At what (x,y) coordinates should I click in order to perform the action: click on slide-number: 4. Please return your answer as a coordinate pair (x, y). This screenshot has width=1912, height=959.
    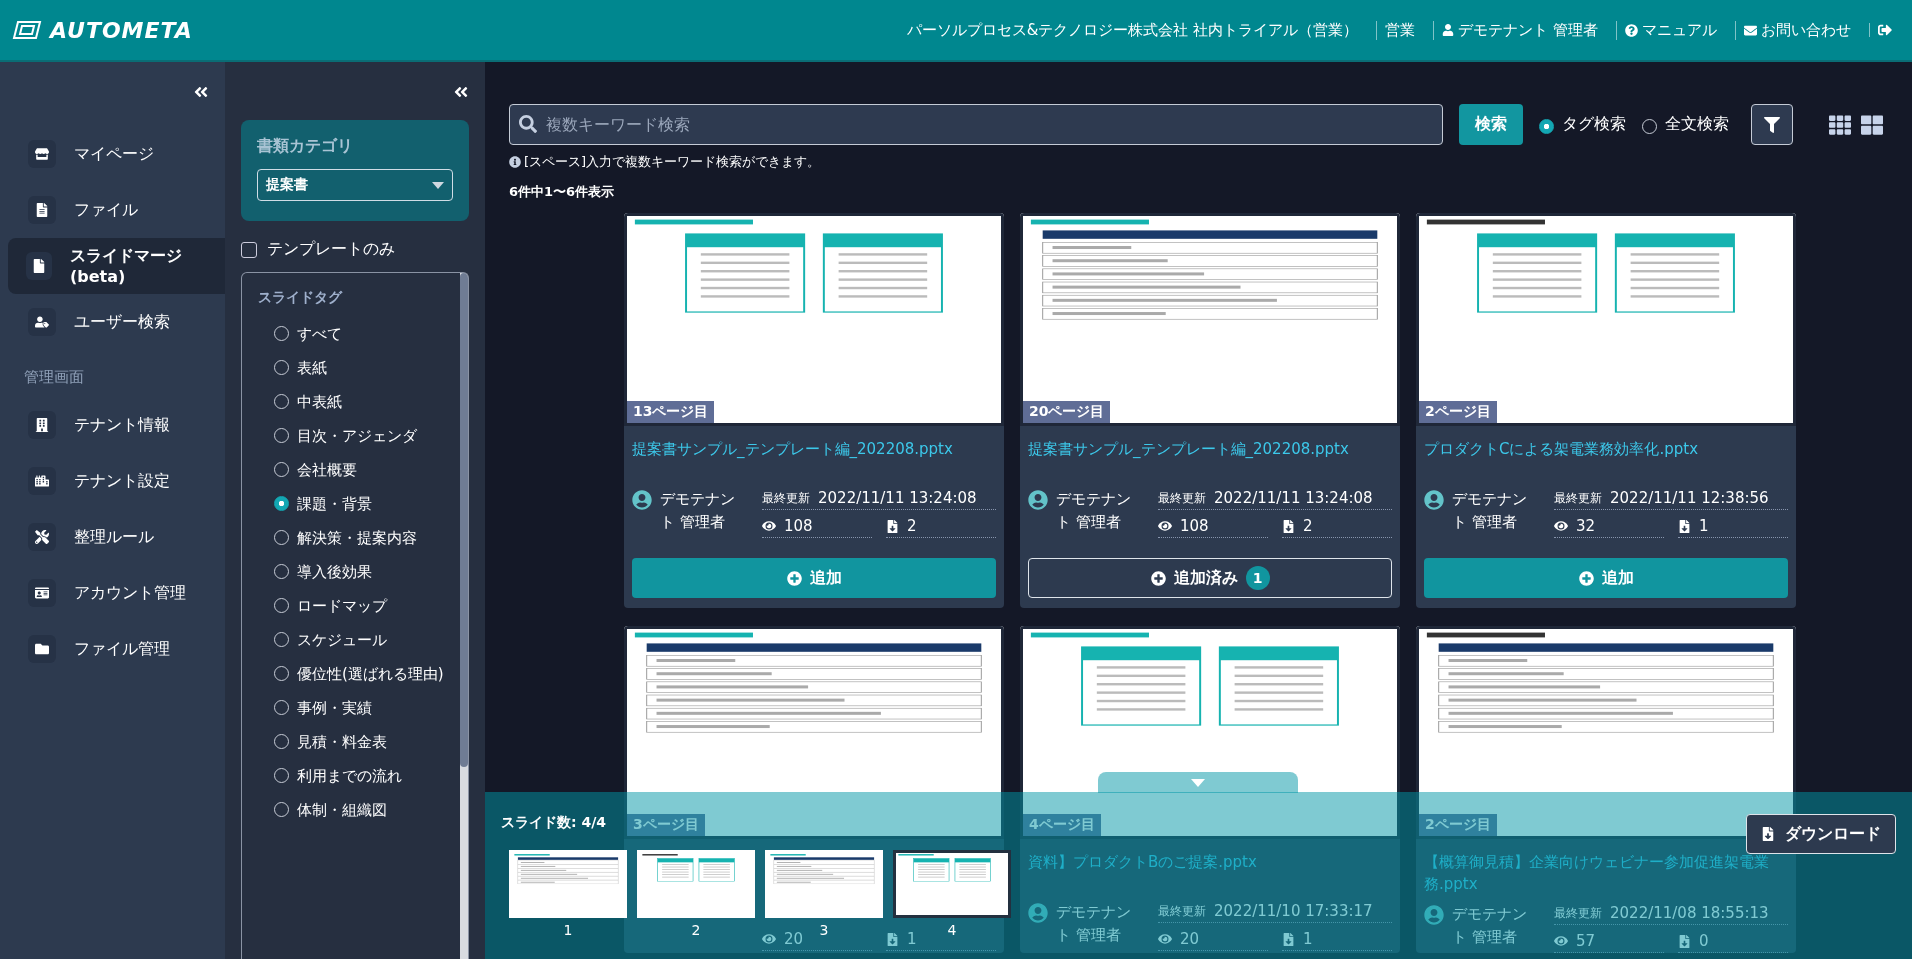
    Looking at the image, I should click on (952, 930).